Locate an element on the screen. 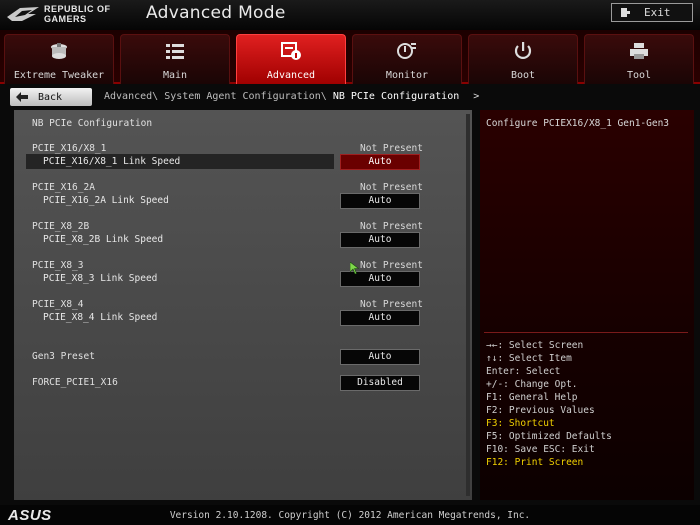 The height and width of the screenshot is (525, 700). breadcrumb-item-system-agent: System Agent Configuration\ is located at coordinates (245, 96).